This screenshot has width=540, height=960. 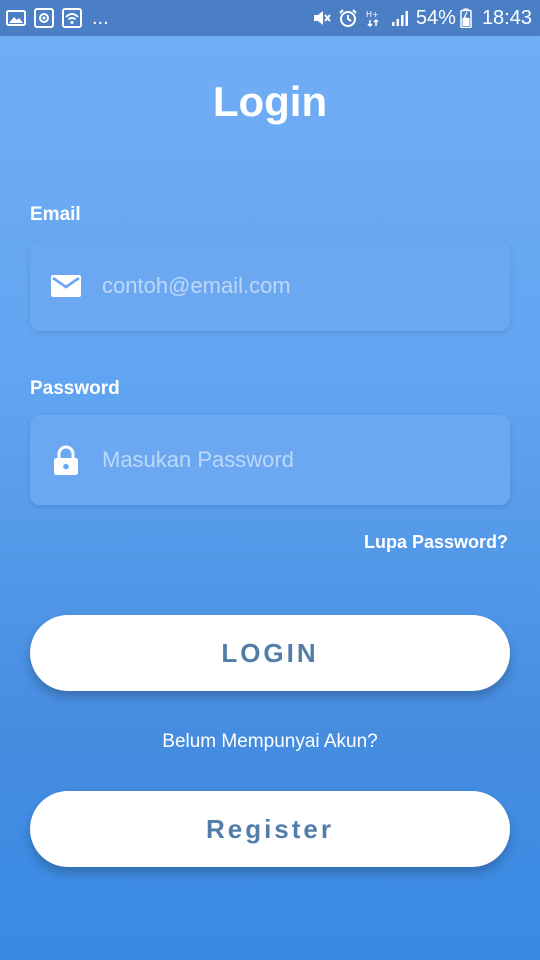 I want to click on login-button: LOGIN, so click(x=270, y=653).